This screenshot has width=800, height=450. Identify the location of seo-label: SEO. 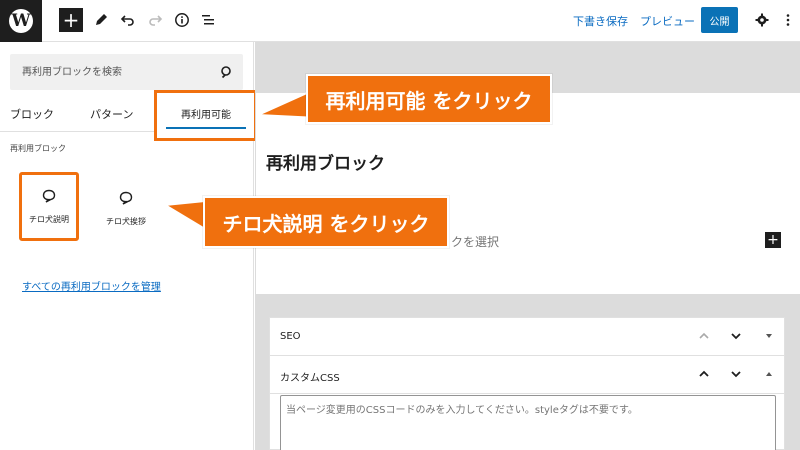
(290, 336).